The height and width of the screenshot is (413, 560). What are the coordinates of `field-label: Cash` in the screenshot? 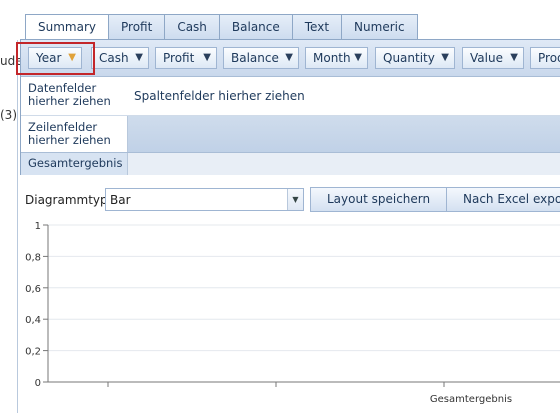 It's located at (114, 58).